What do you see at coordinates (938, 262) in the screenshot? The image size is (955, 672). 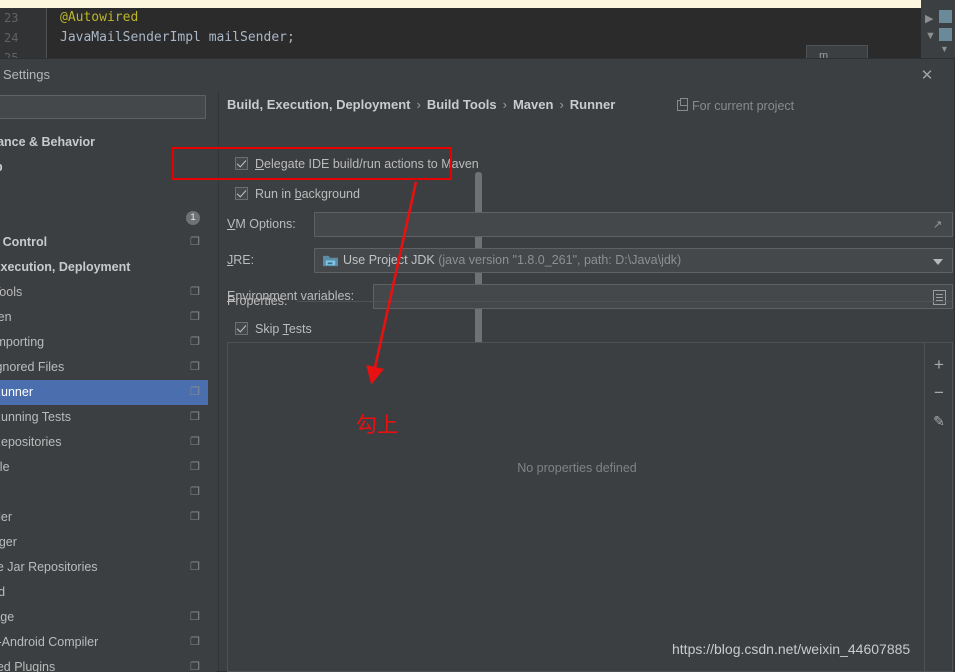 I see `chevron-down-icon` at bounding box center [938, 262].